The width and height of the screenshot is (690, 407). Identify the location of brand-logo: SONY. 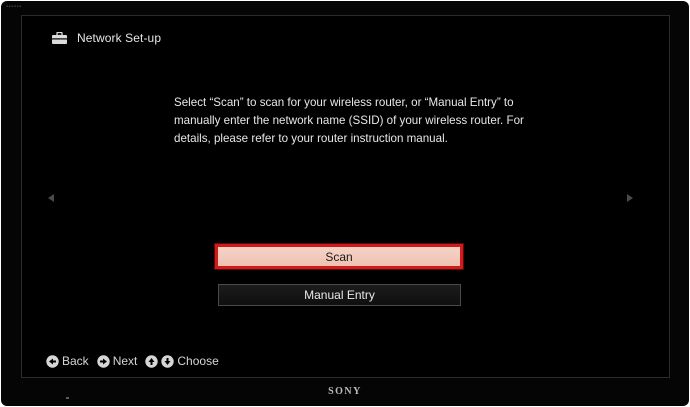
(345, 391).